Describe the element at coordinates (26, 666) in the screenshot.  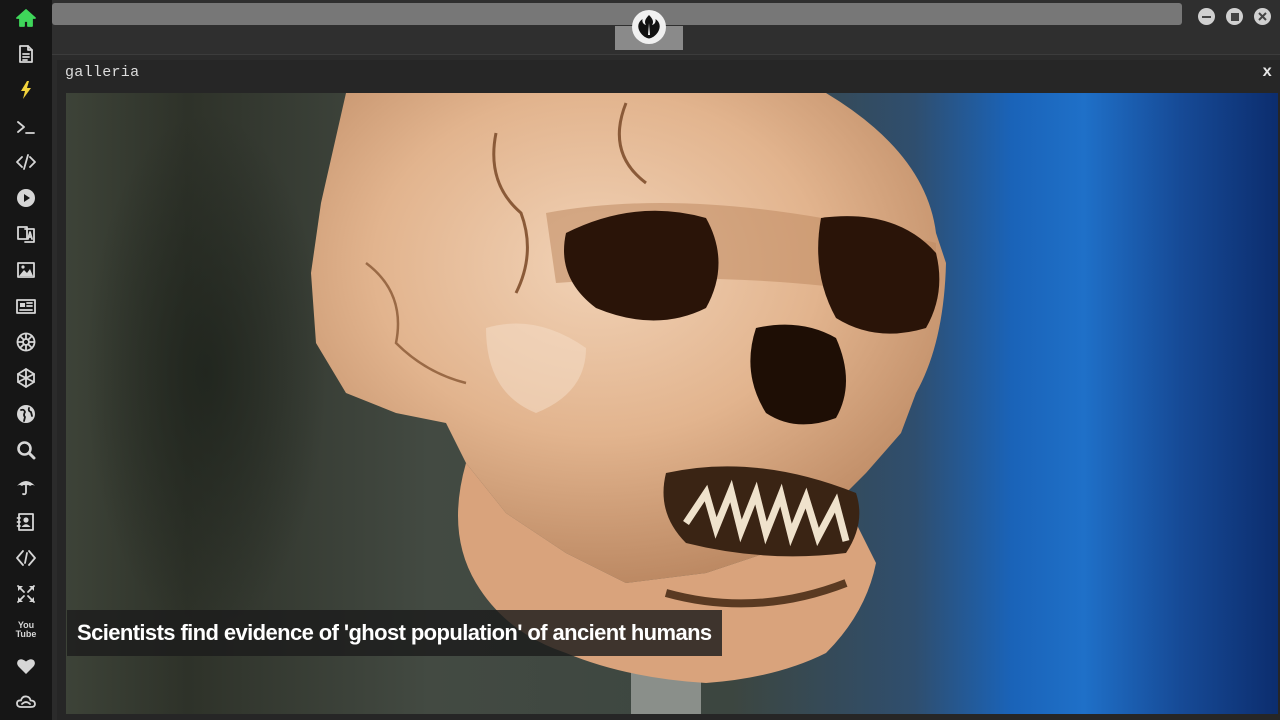
I see `heart-icon` at that location.